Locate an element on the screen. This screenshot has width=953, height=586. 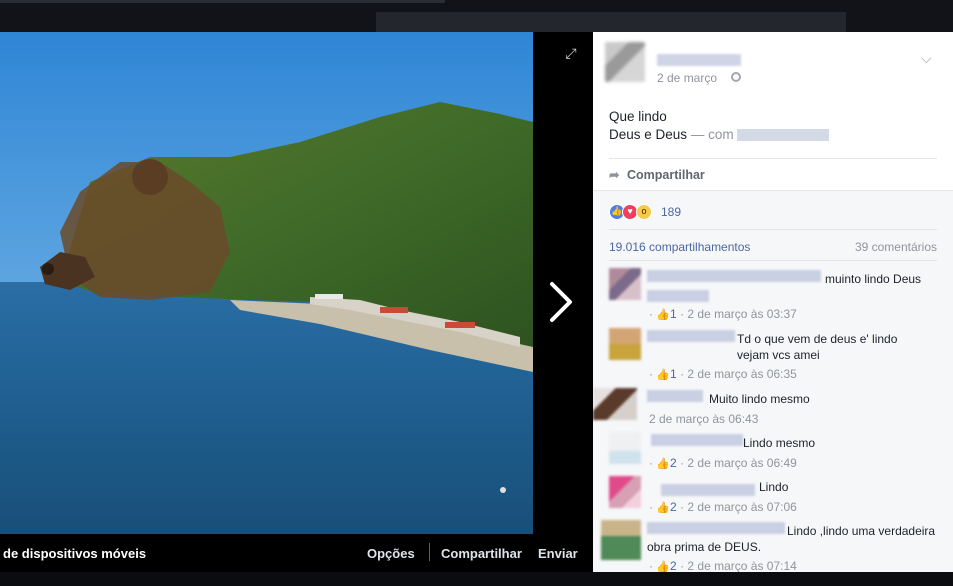
comment-meta: · 👍2 · 2 de março às 07:14 is located at coordinates (723, 565).